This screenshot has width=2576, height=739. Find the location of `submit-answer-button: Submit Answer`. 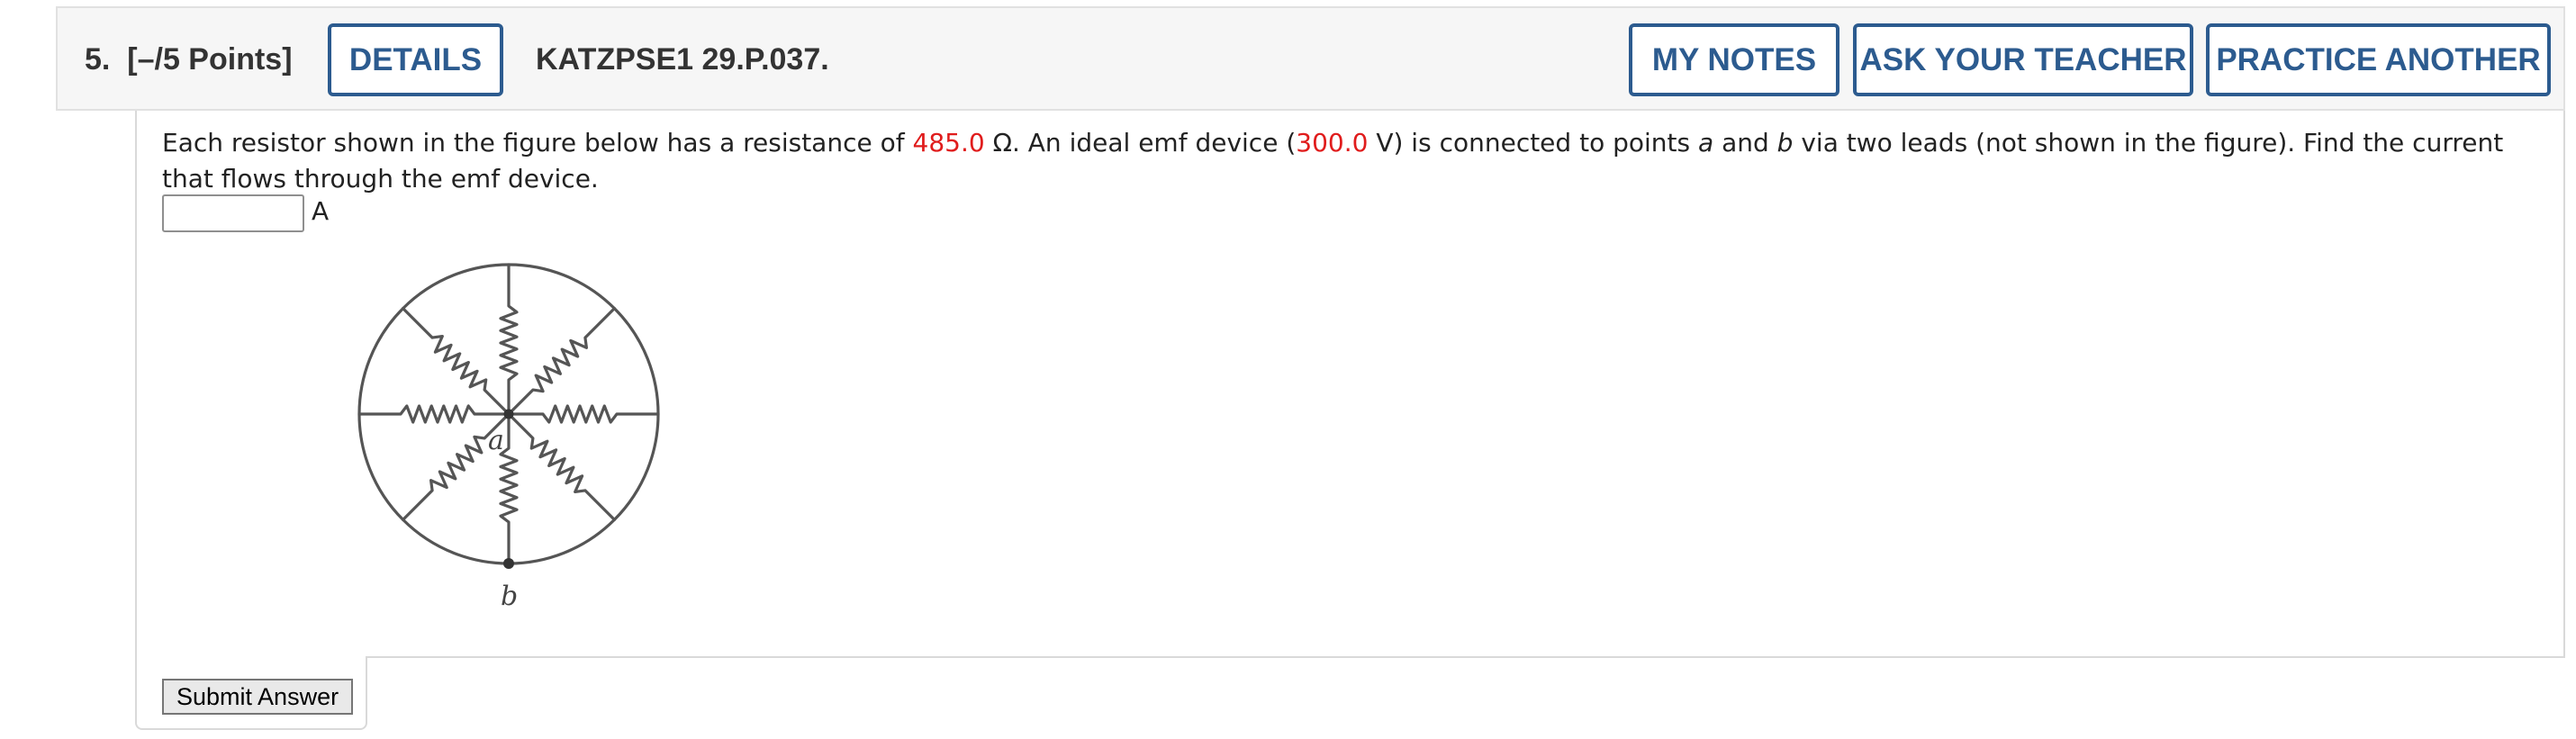

submit-answer-button: Submit Answer is located at coordinates (258, 697).